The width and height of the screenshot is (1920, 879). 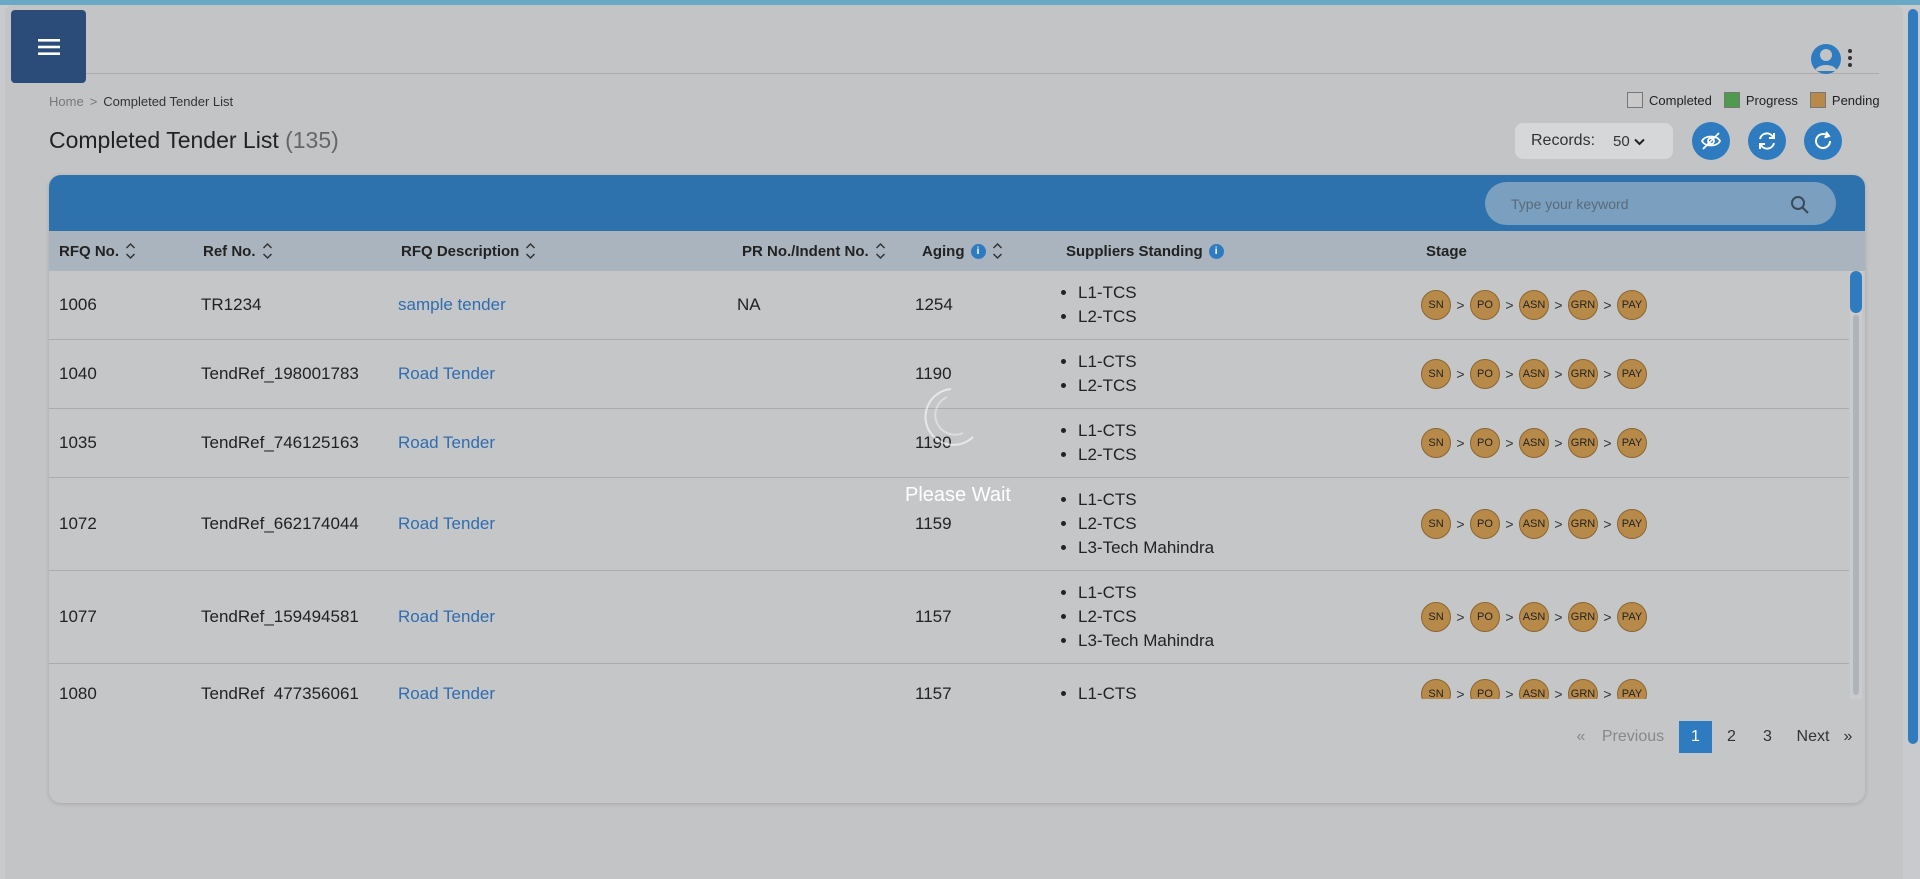 What do you see at coordinates (1581, 737) in the screenshot?
I see `first-page-button: «` at bounding box center [1581, 737].